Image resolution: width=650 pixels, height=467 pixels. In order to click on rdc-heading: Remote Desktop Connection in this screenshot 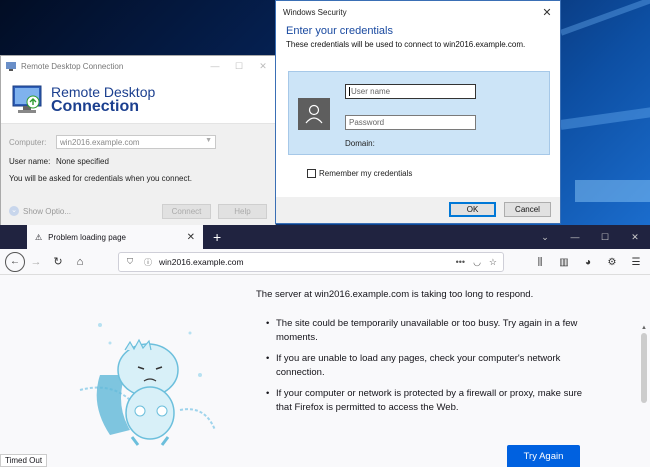, I will do `click(103, 100)`.